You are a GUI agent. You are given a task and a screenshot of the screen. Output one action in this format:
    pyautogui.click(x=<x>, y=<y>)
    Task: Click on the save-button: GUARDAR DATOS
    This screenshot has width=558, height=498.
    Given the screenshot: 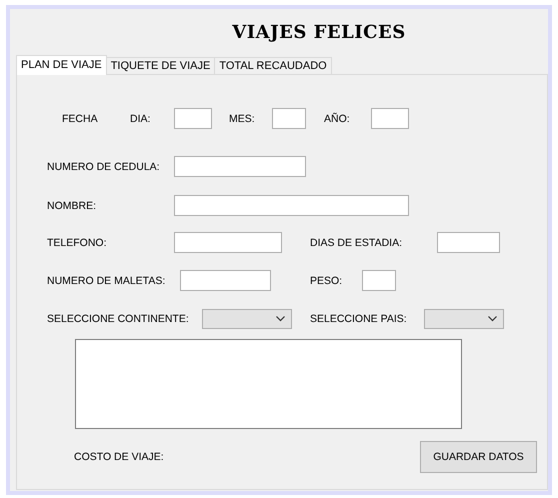 What is the action you would take?
    pyautogui.click(x=478, y=457)
    